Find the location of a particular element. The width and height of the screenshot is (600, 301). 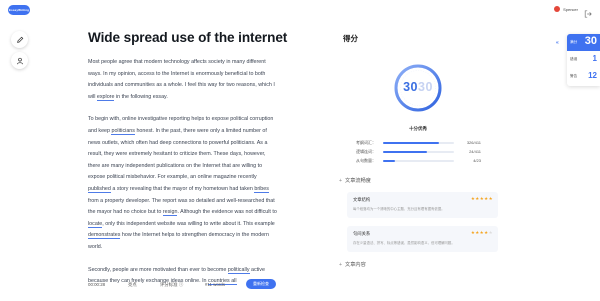

section-content-toggle: + 文章内容 is located at coordinates (352, 264).